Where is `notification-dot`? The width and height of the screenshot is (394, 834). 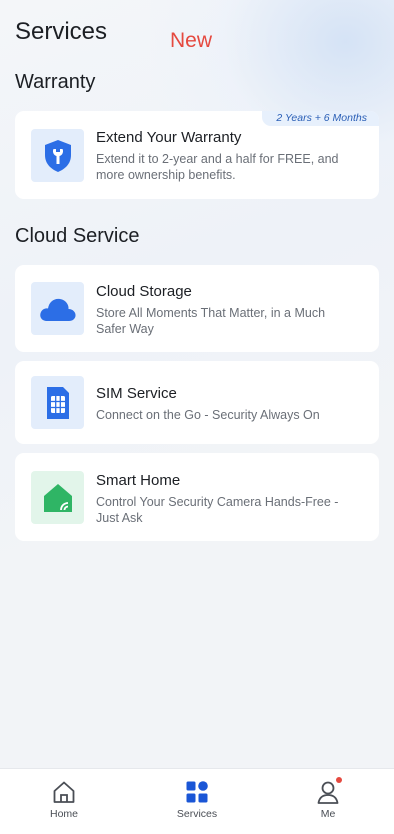 notification-dot is located at coordinates (339, 780).